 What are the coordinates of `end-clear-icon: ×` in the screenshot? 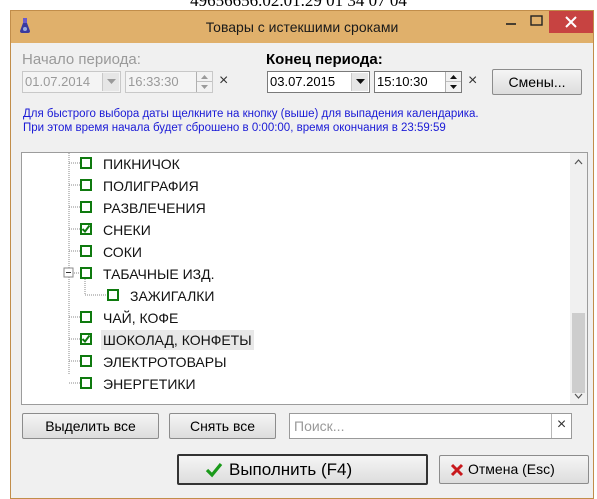 It's located at (472, 81).